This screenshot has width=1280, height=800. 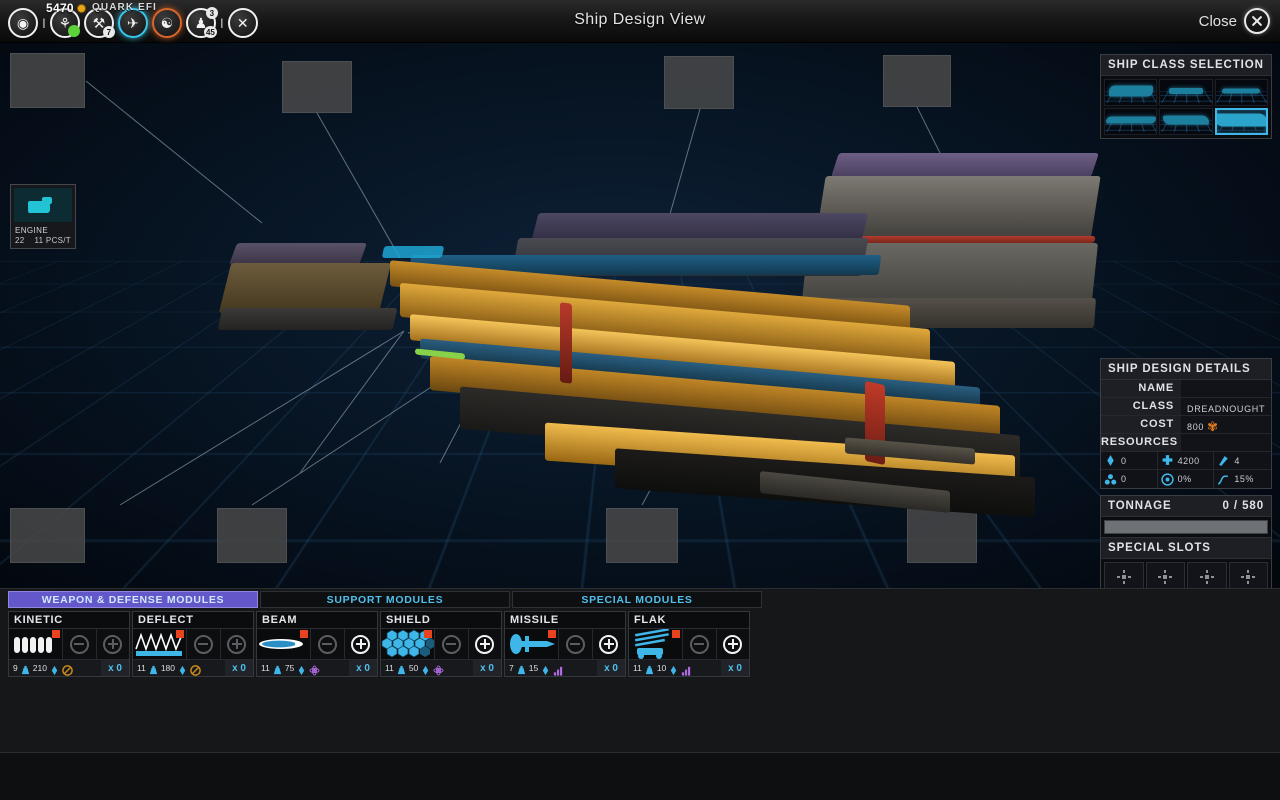 I want to click on kinetic-bullets-icon, so click(x=36, y=644).